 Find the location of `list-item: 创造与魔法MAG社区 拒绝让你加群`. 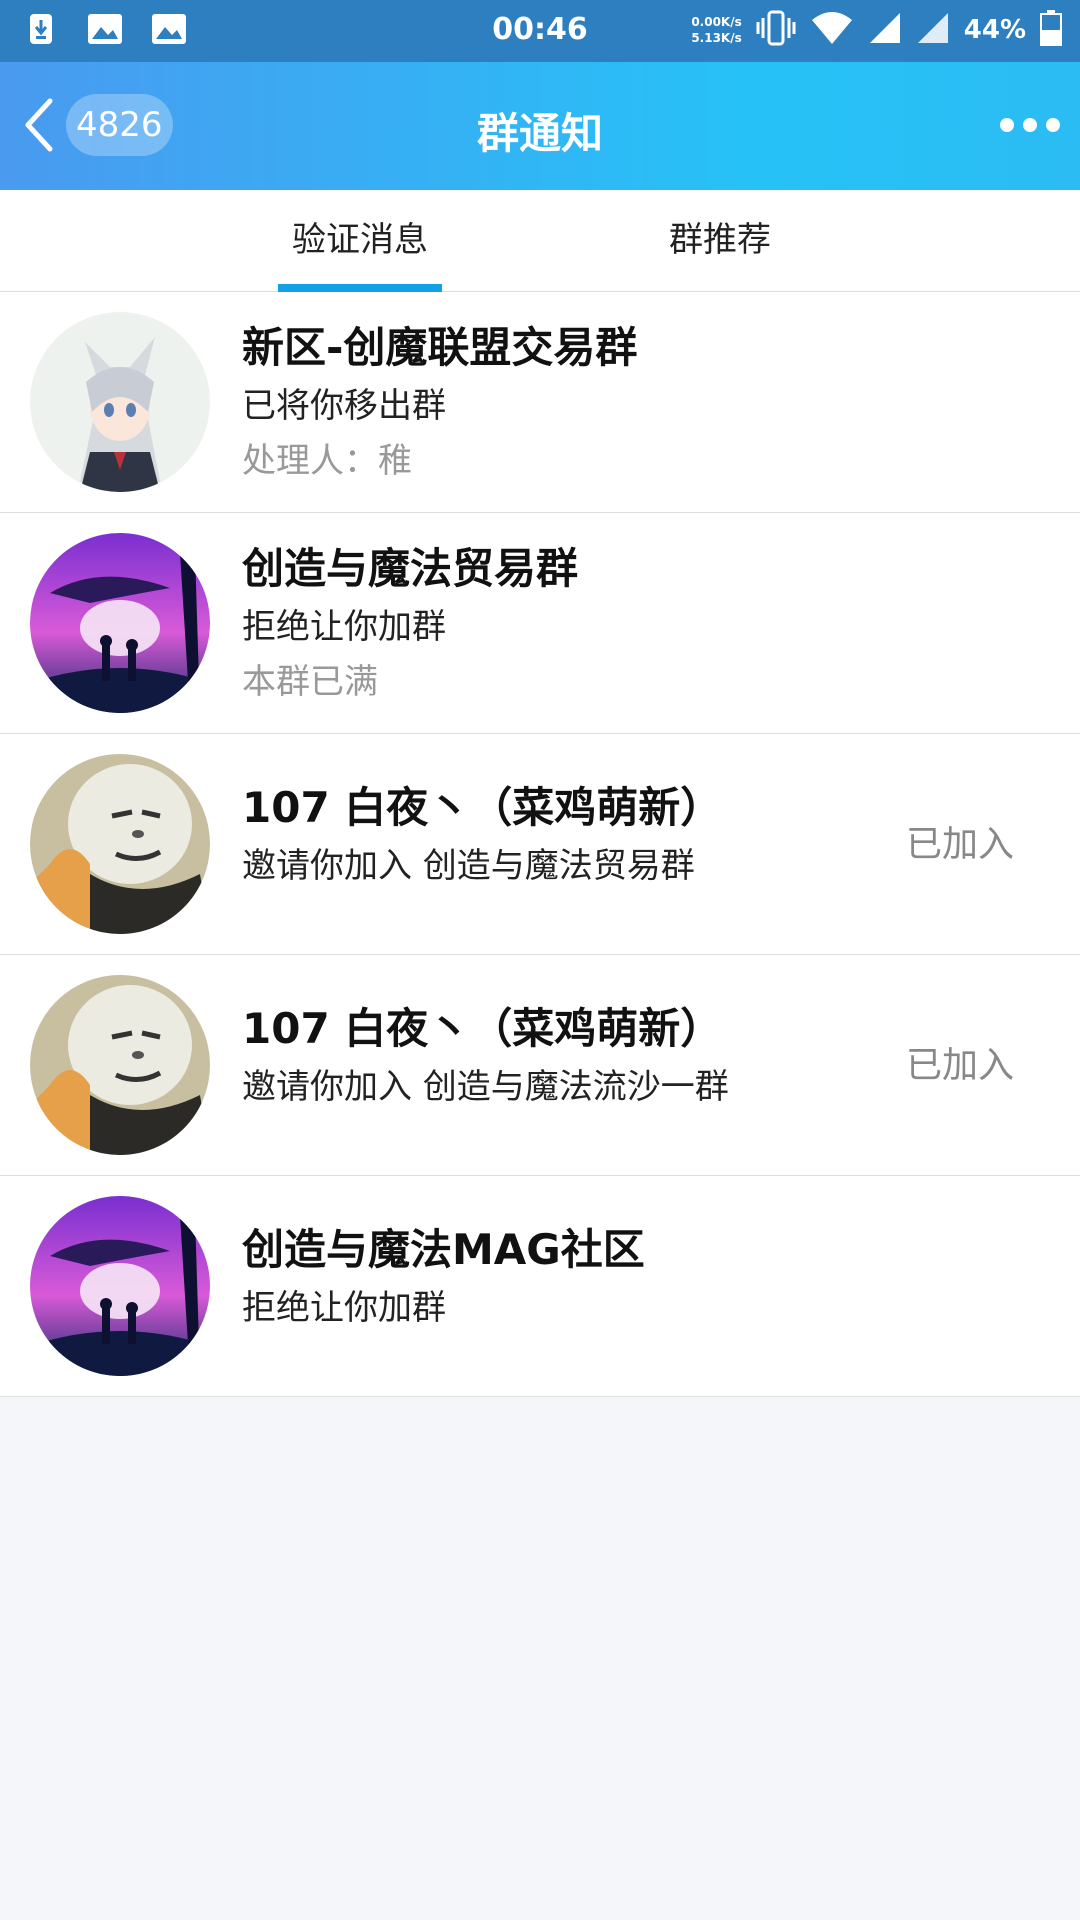

list-item: 创造与魔法MAG社区 拒绝让你加群 is located at coordinates (540, 1286).